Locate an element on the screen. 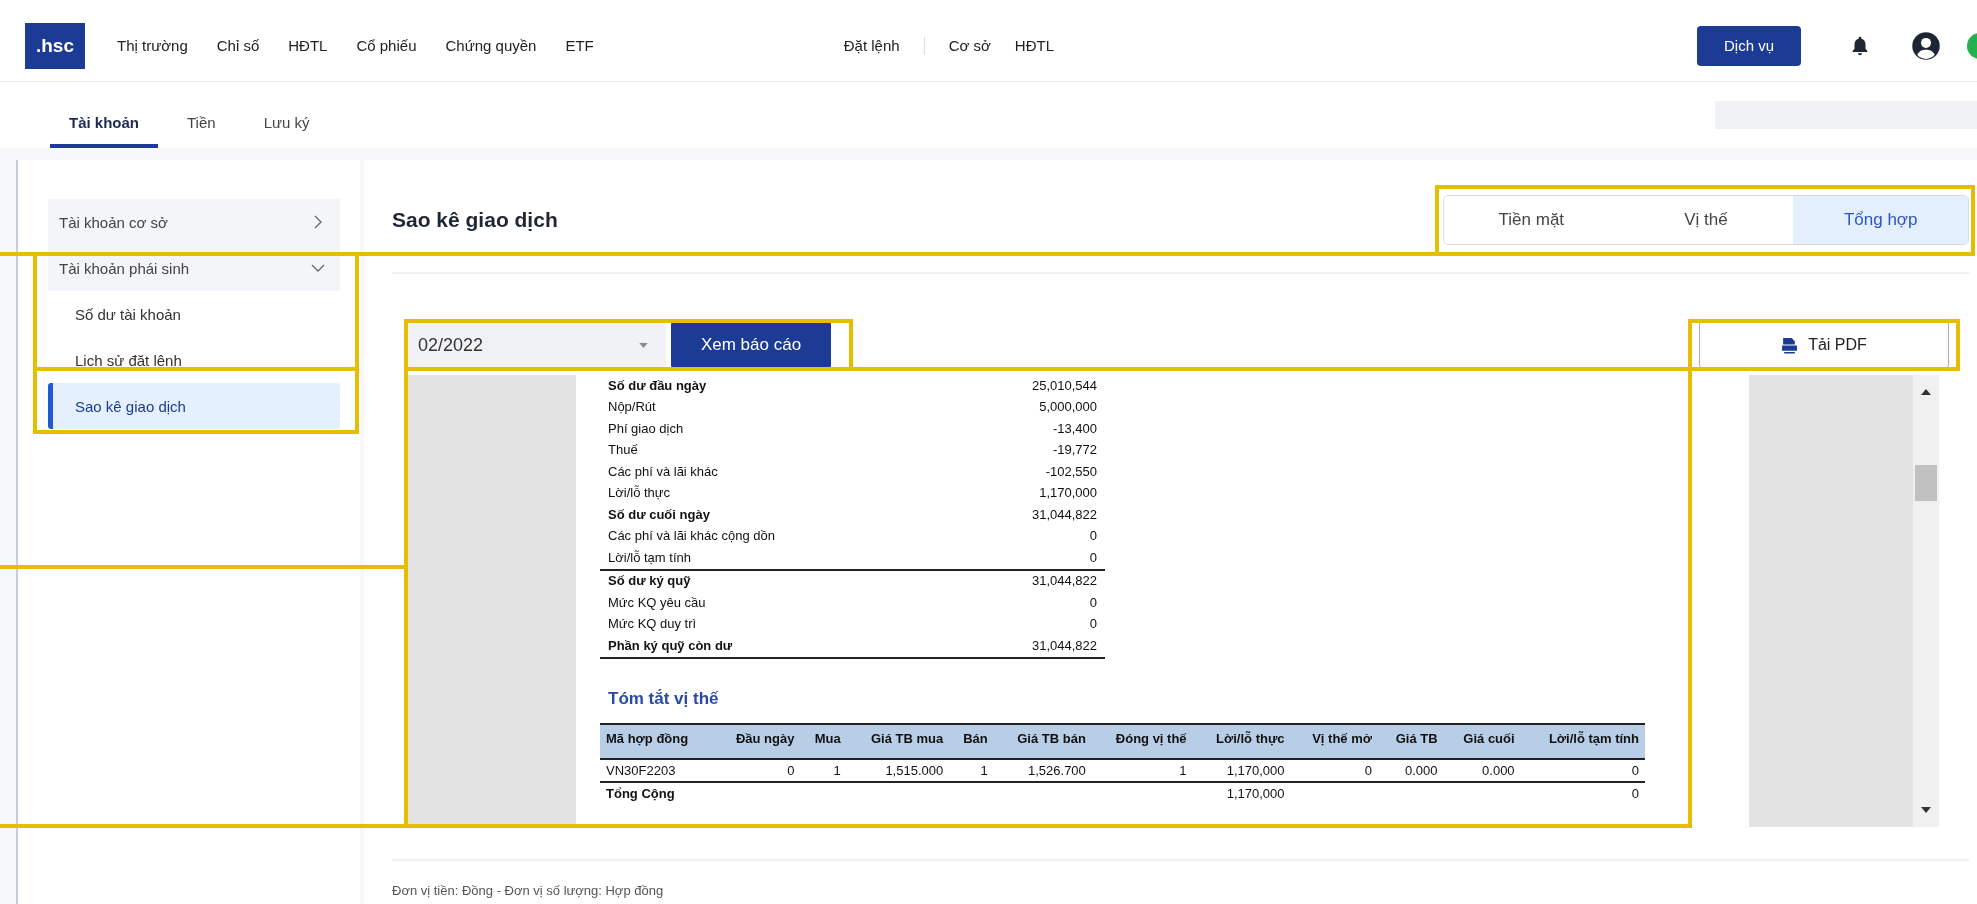 Image resolution: width=1977 pixels, height=904 pixels. summary-label: Các phí và lãi khác cộng dồn is located at coordinates (691, 536).